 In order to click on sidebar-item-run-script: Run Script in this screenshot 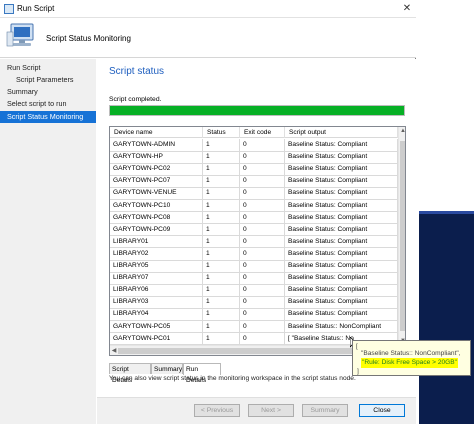, I will do `click(48, 68)`.